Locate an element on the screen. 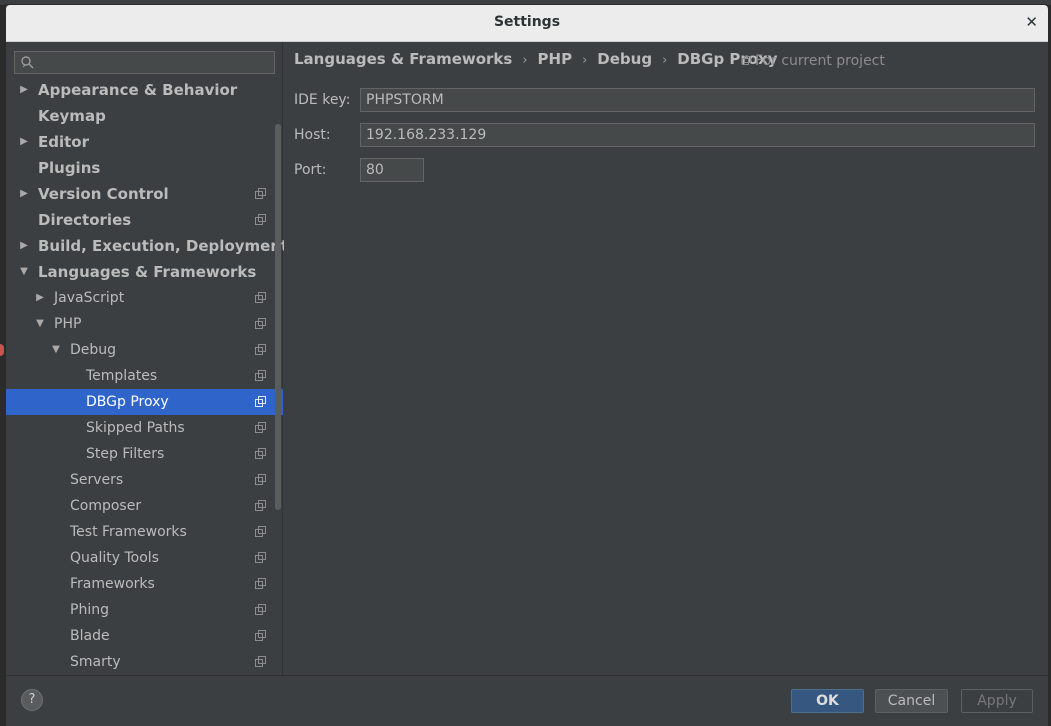  tree-item-label: Smarty is located at coordinates (95, 662).